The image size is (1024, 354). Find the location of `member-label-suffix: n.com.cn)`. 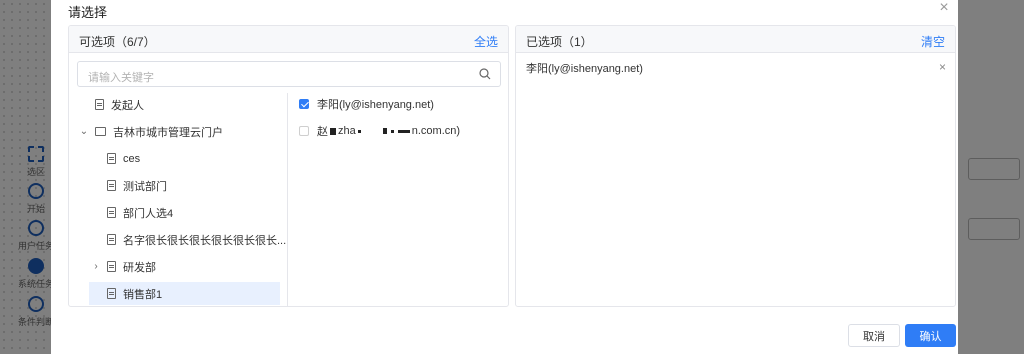

member-label-suffix: n.com.cn) is located at coordinates (436, 131).